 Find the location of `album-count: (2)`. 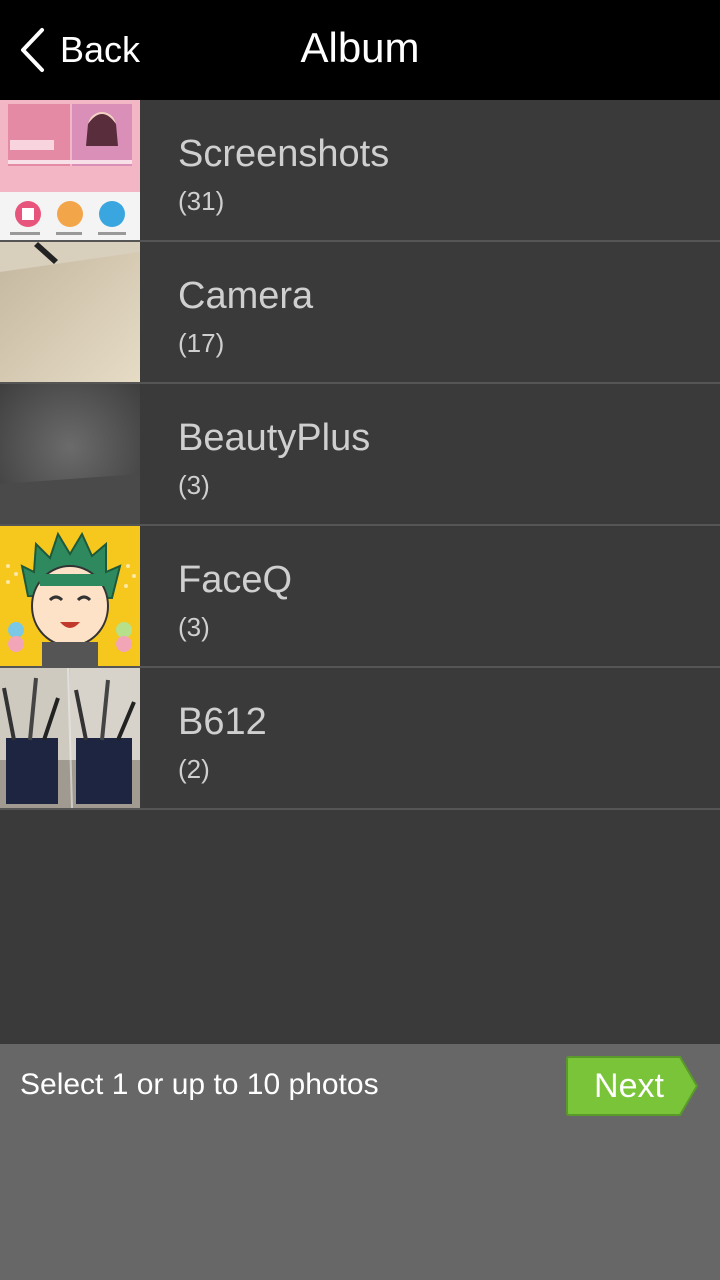

album-count: (2) is located at coordinates (194, 769).